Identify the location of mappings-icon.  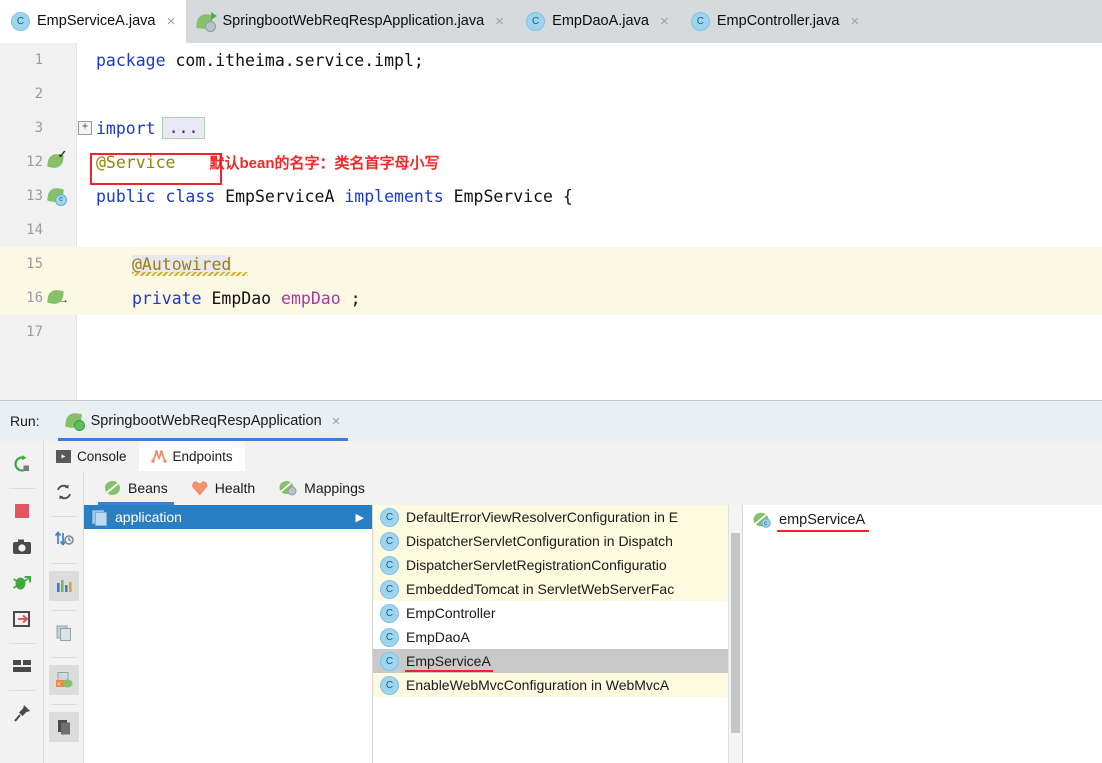
(288, 488).